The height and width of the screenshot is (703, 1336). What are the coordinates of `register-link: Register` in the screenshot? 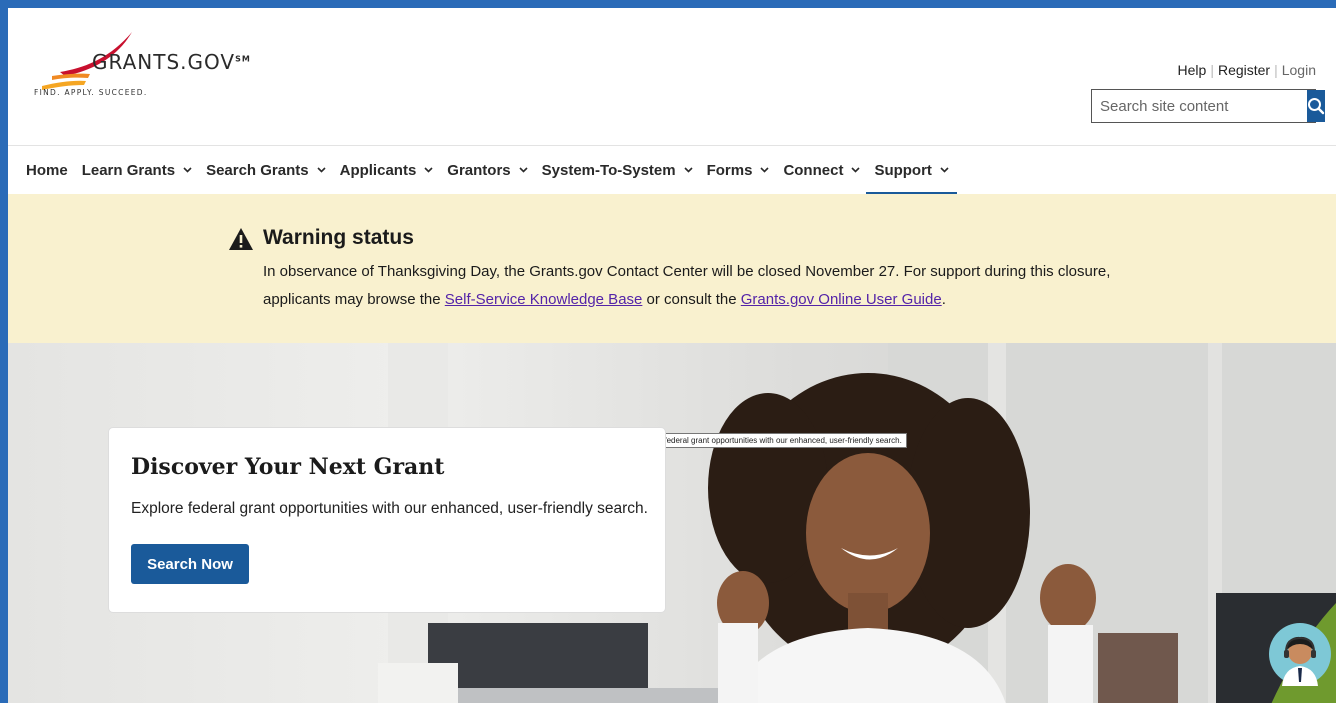 It's located at (1244, 70).